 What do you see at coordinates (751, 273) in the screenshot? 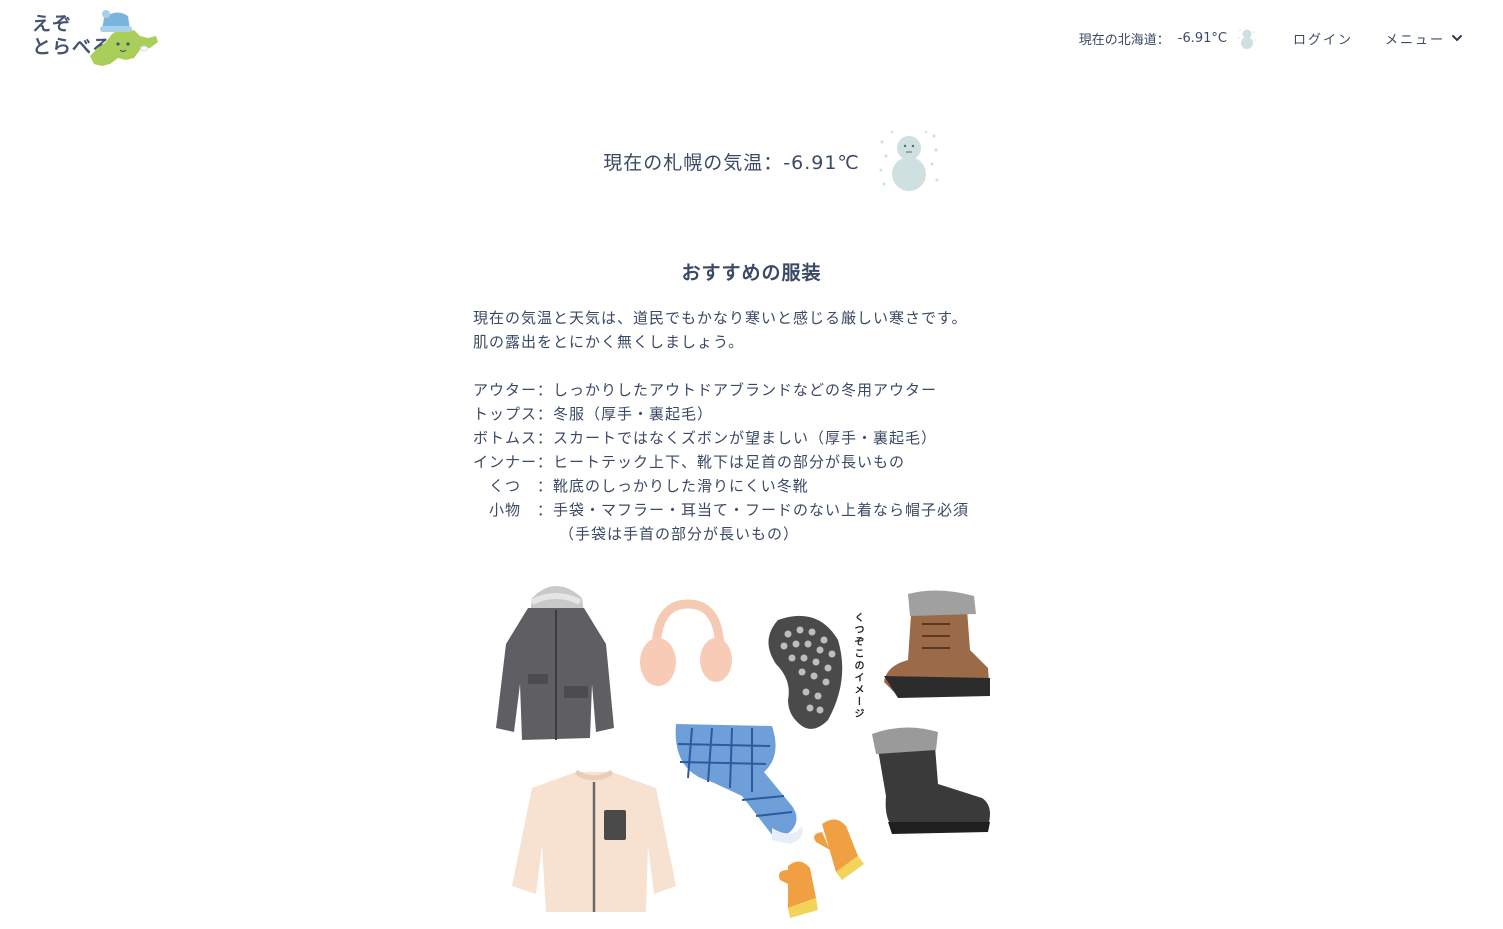
I see `recommend-title: おすすめの服装` at bounding box center [751, 273].